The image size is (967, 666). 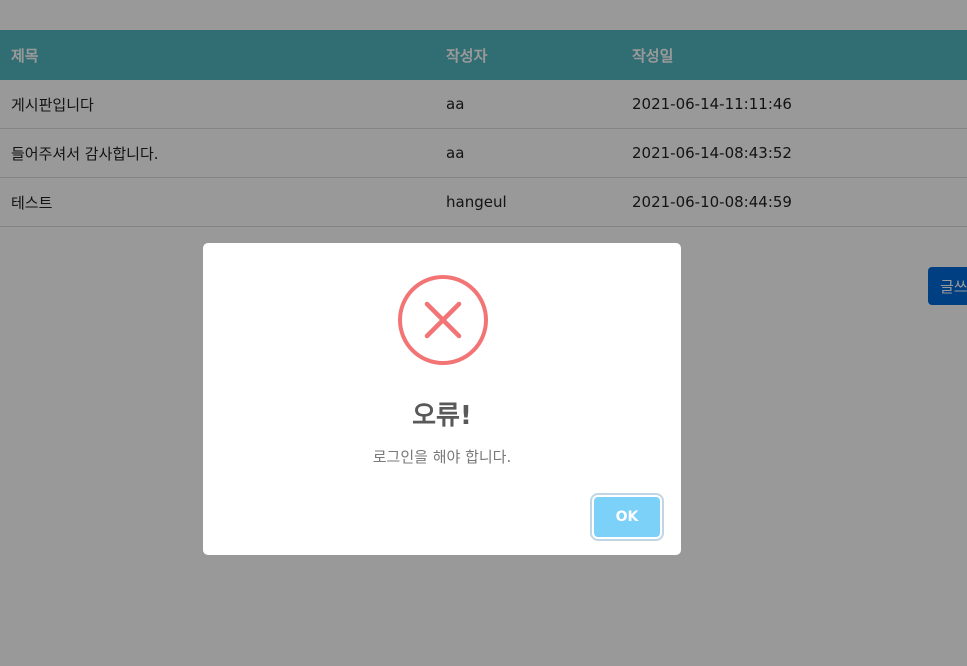 I want to click on alert-message: 로그인을 해야 합니다., so click(x=442, y=457).